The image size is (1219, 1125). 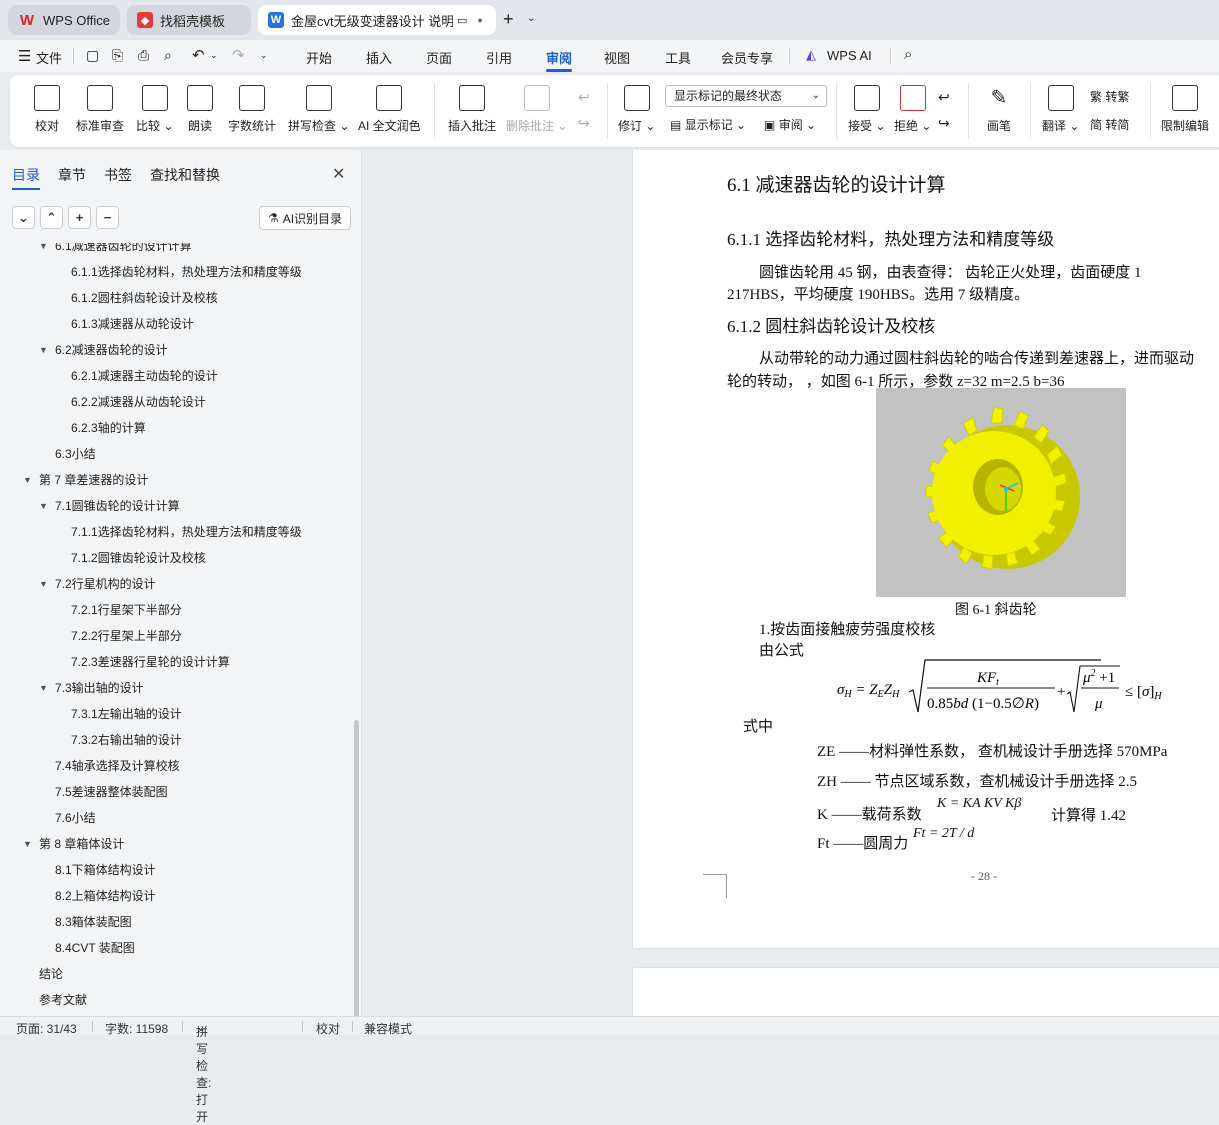 I want to click on menu-member: 会员专享, so click(x=747, y=57).